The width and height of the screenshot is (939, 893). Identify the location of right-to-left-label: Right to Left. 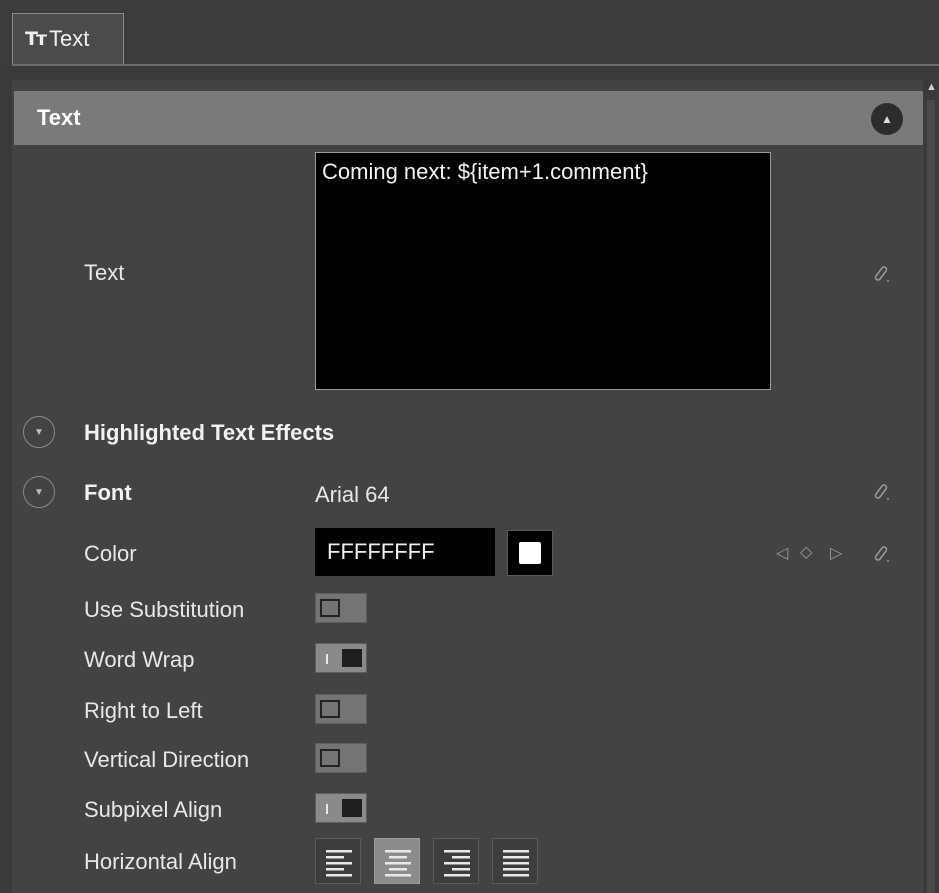
(143, 710).